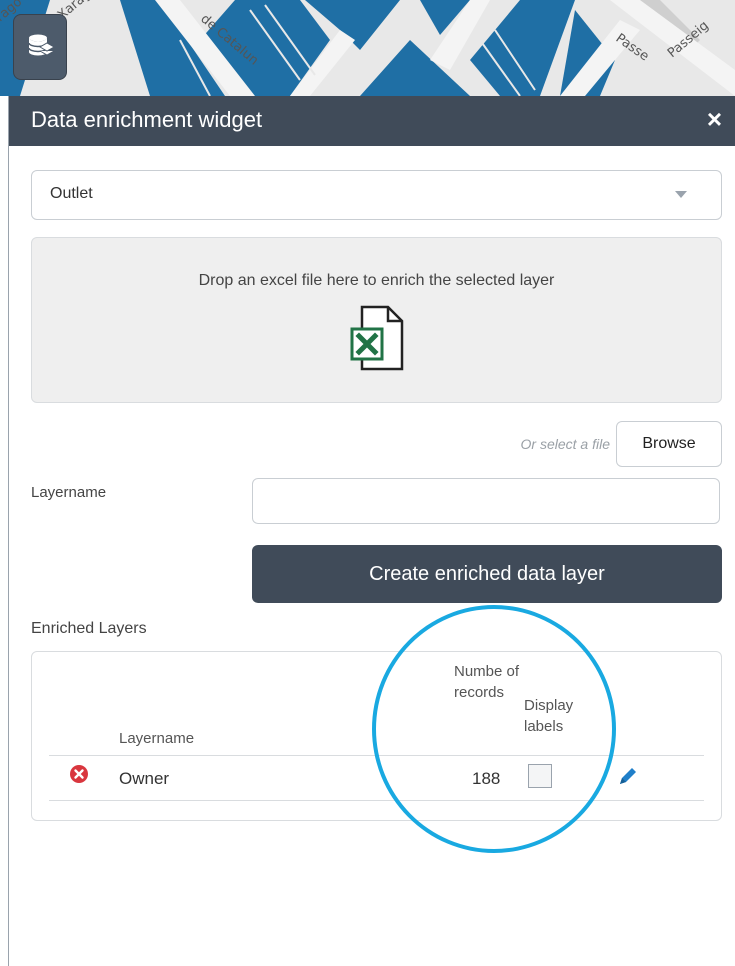 Image resolution: width=735 pixels, height=966 pixels. What do you see at coordinates (628, 776) in the screenshot?
I see `pencil-edit-icon` at bounding box center [628, 776].